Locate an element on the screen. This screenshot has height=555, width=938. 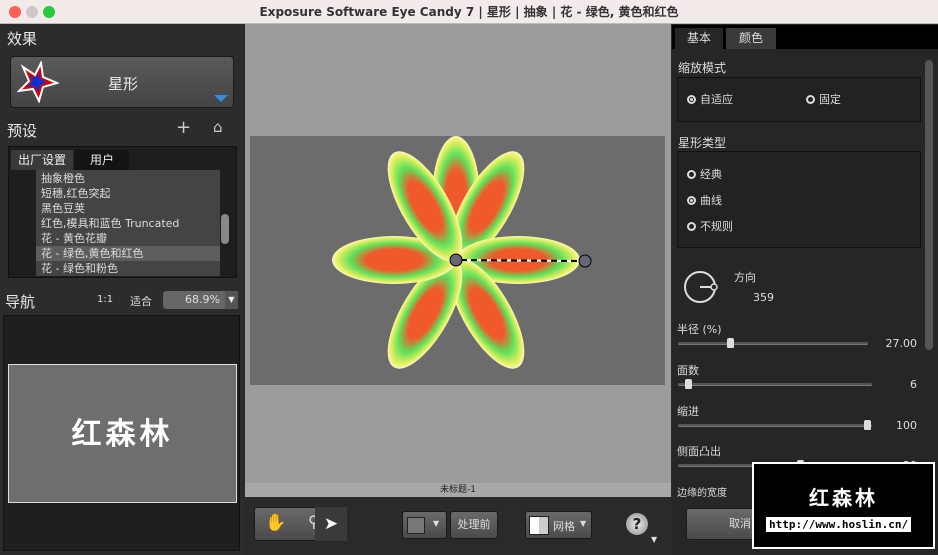
select-tool-icon: ➤ is located at coordinates (331, 524).